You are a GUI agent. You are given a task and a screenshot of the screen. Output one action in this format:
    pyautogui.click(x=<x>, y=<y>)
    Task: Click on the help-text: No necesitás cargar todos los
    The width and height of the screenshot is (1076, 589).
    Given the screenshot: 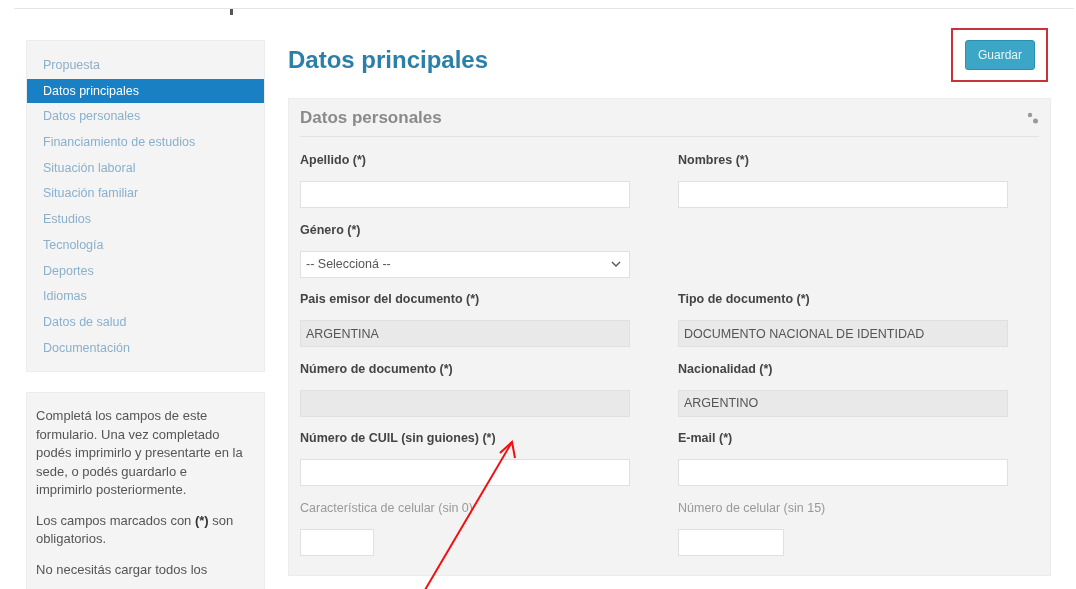 What is the action you would take?
    pyautogui.click(x=122, y=569)
    